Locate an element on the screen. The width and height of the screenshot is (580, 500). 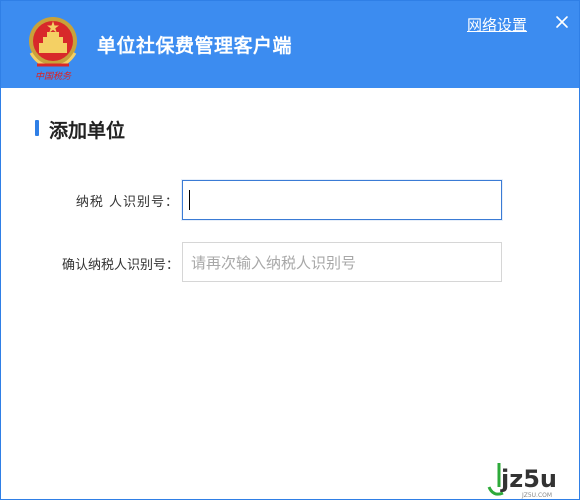
confirm-taxpayer-id-input: 请再次输入纳税人识别号 is located at coordinates (342, 262).